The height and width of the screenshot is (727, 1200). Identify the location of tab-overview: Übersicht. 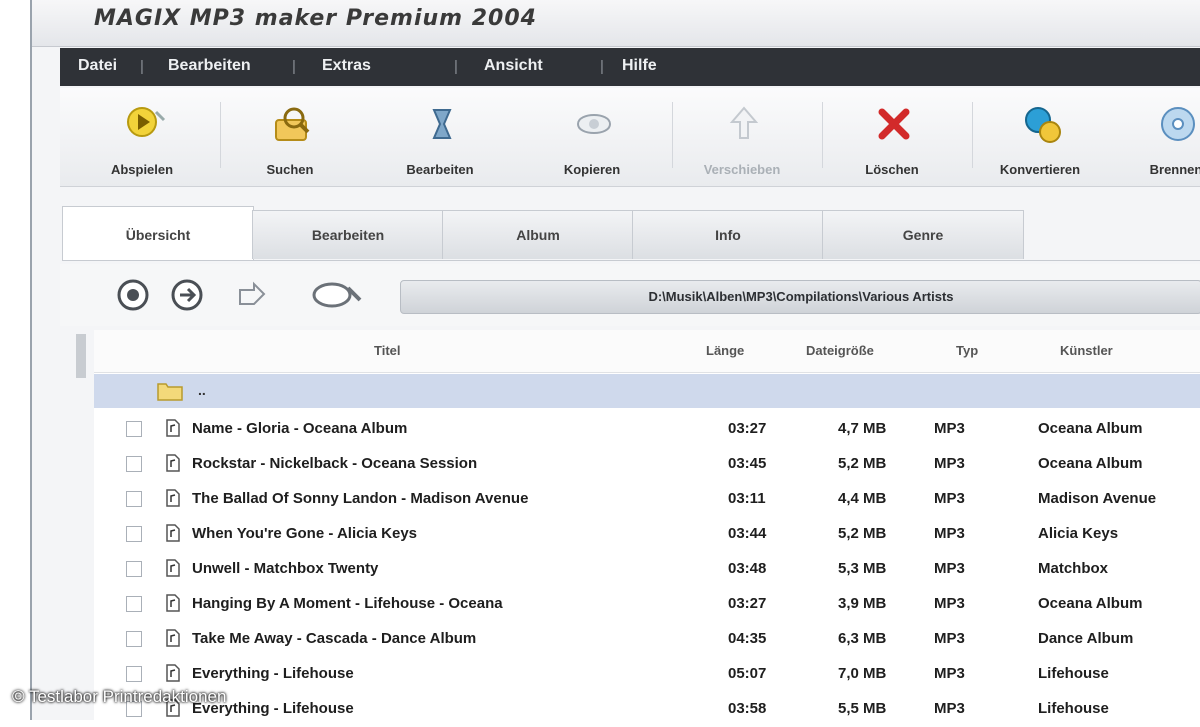
(158, 233).